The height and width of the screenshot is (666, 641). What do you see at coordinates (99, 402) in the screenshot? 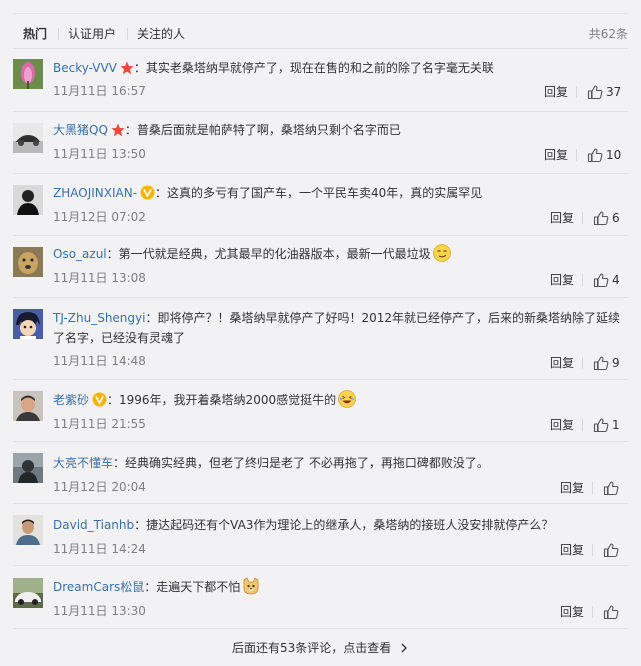
I see `vip-badge-icon` at bounding box center [99, 402].